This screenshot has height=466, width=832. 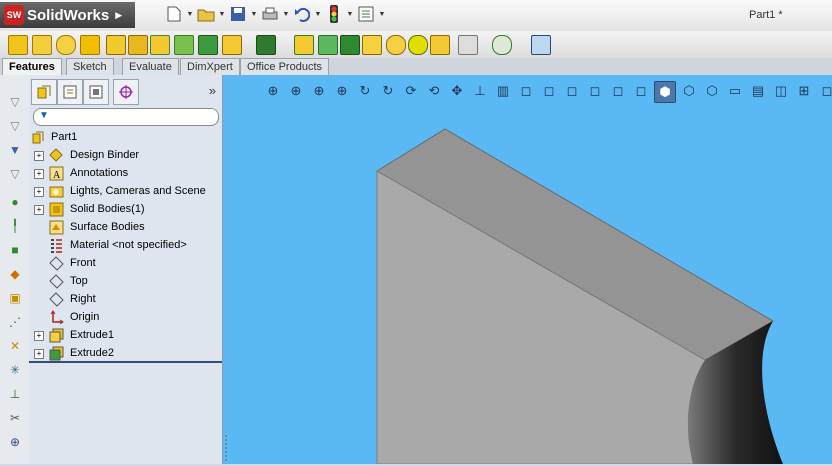 What do you see at coordinates (302, 14) in the screenshot?
I see `undo-icon` at bounding box center [302, 14].